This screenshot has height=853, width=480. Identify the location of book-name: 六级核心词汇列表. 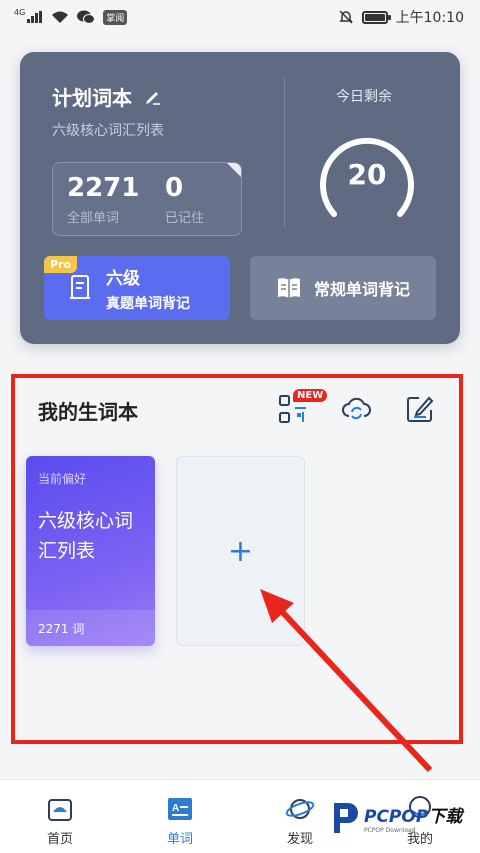
(86, 536).